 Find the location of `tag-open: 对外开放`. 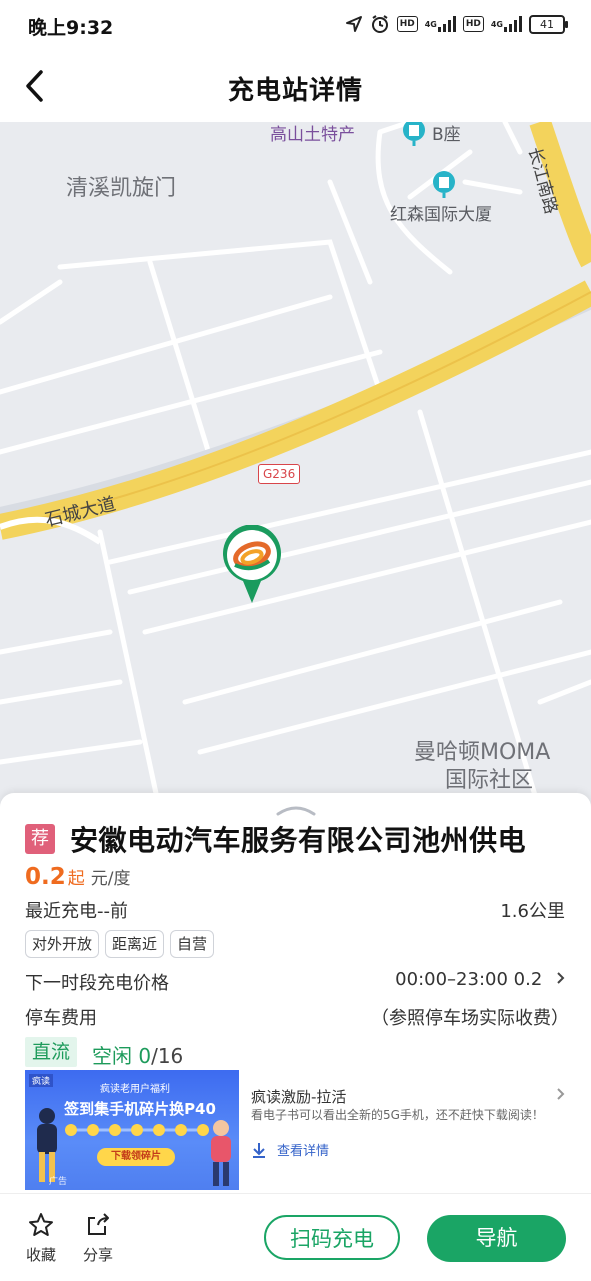

tag-open: 对外开放 is located at coordinates (62, 944).